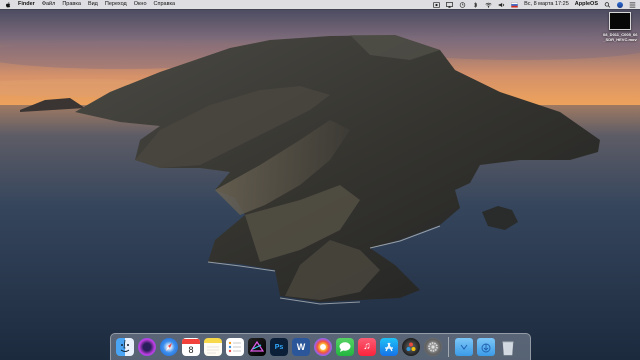 This screenshot has height=360, width=640. I want to click on bluetooth-icon, so click(475, 4).